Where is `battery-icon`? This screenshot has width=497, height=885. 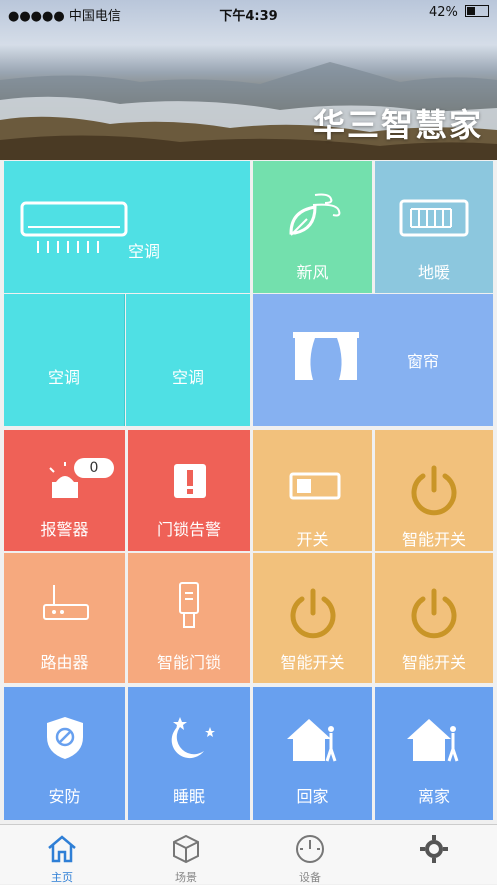
battery-icon is located at coordinates (477, 11).